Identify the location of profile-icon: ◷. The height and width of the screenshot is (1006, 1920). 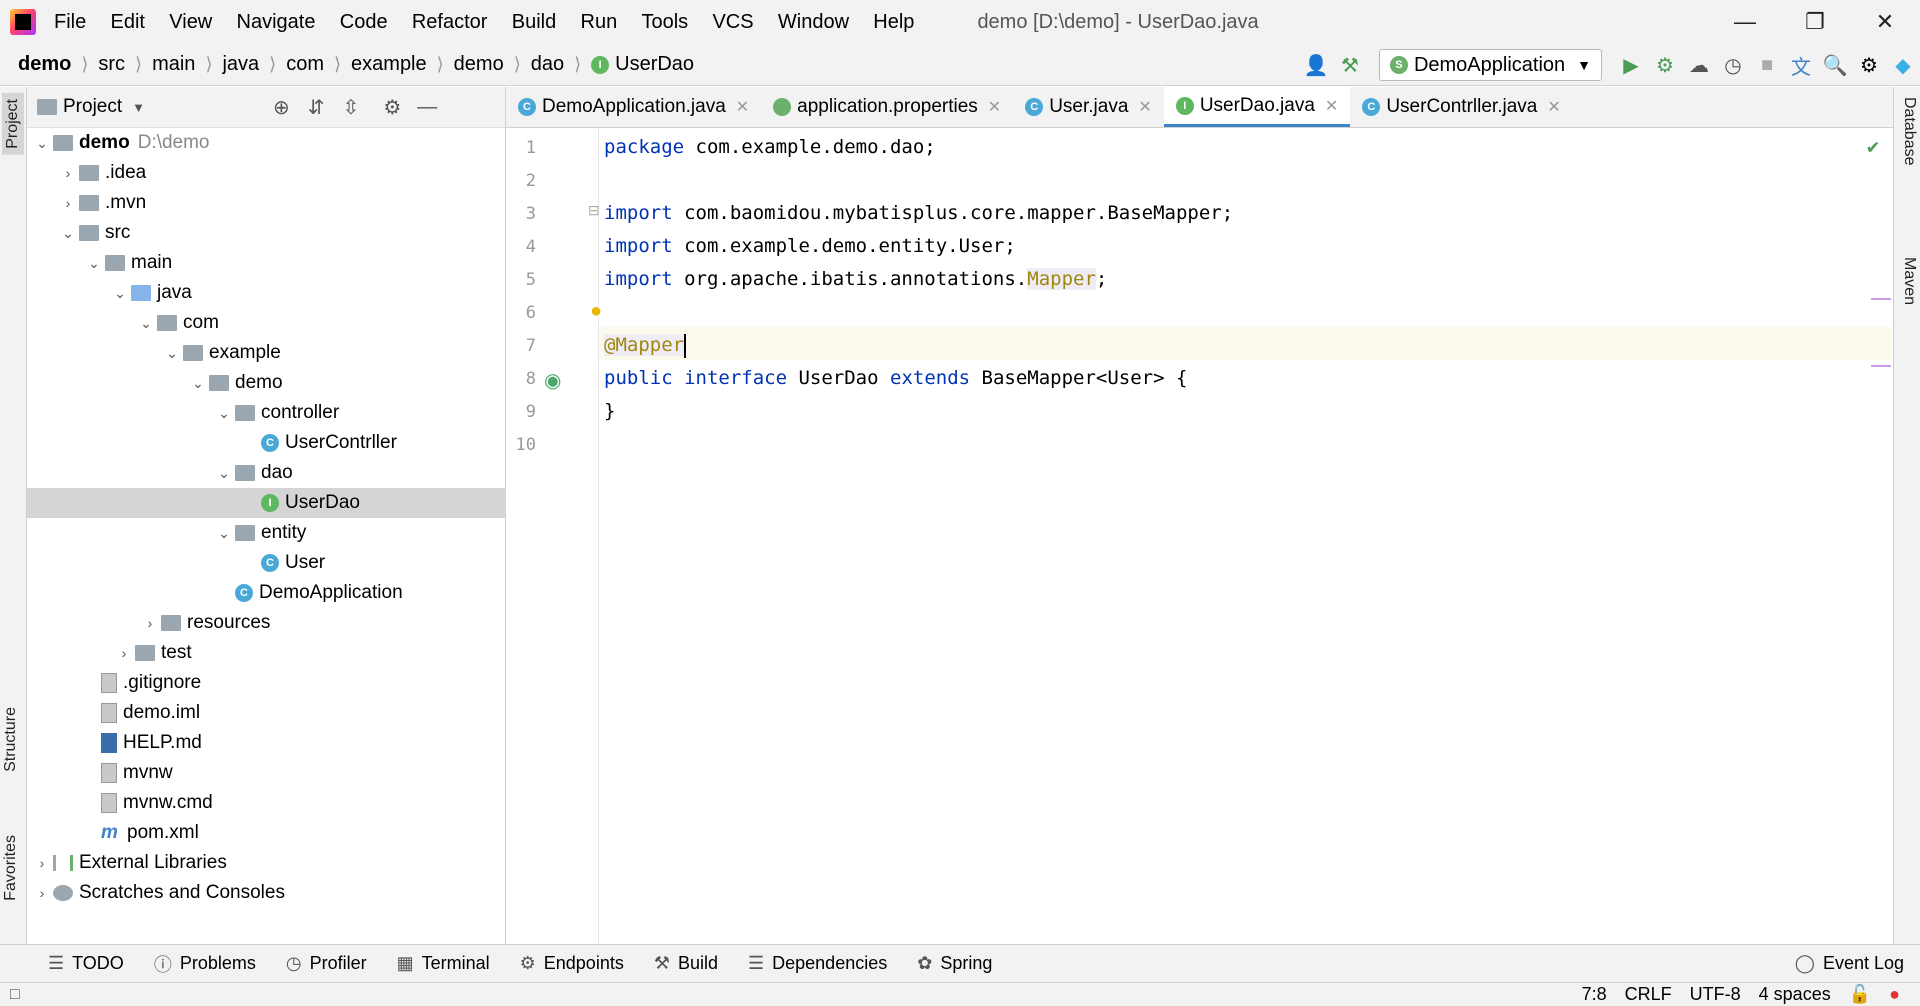
(1733, 65).